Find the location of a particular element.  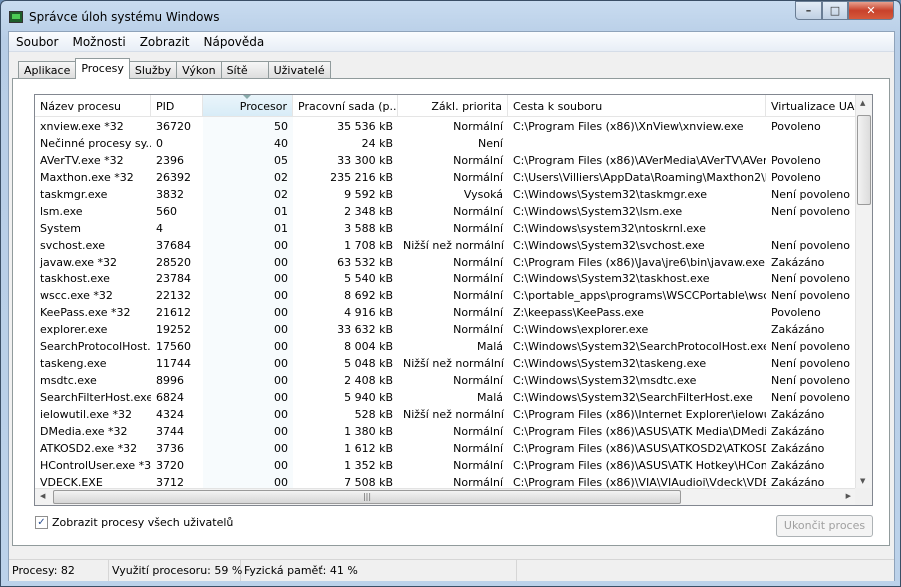

header-priority: Zákl. priorita is located at coordinates (453, 105).